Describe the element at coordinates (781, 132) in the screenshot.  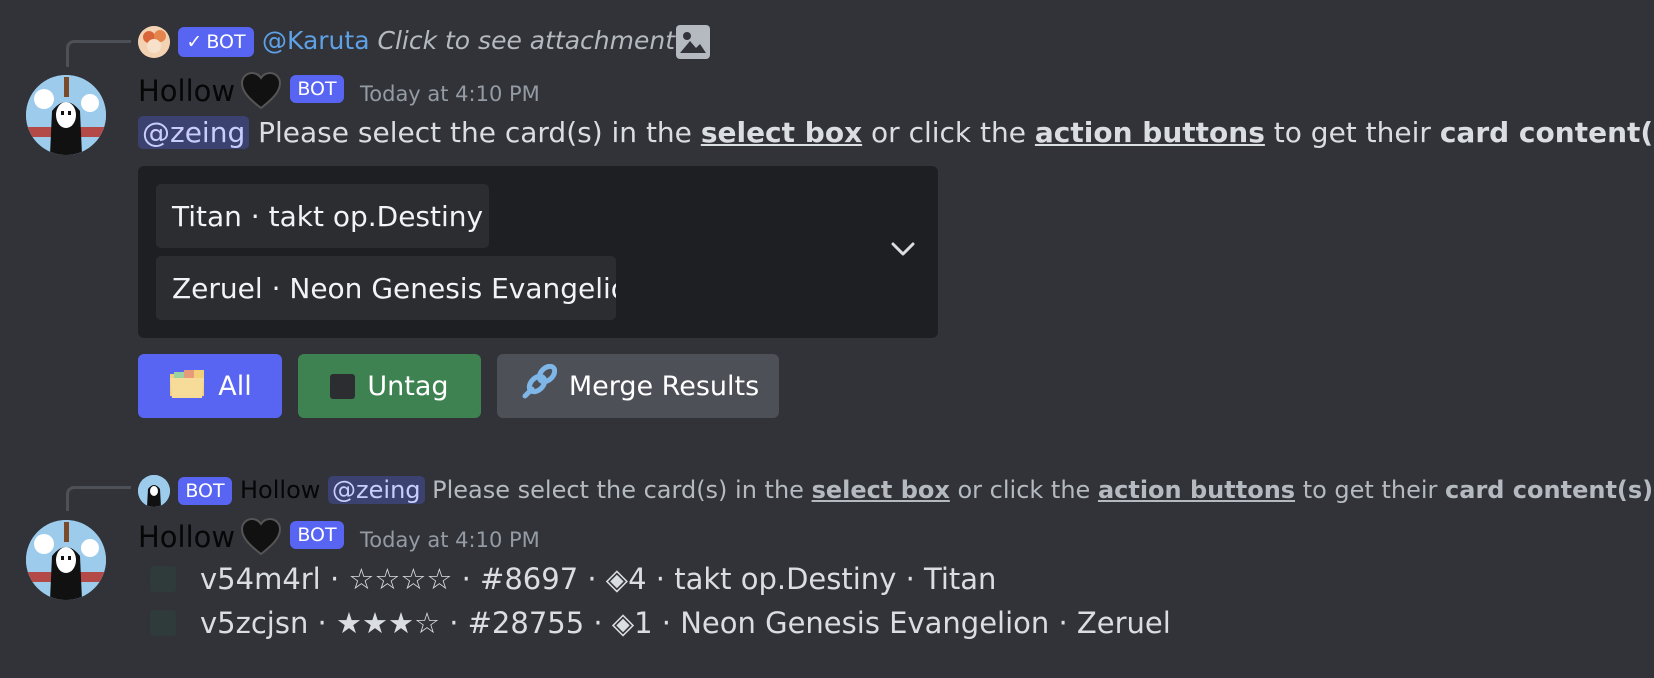
I see `select-box-link: select box` at that location.